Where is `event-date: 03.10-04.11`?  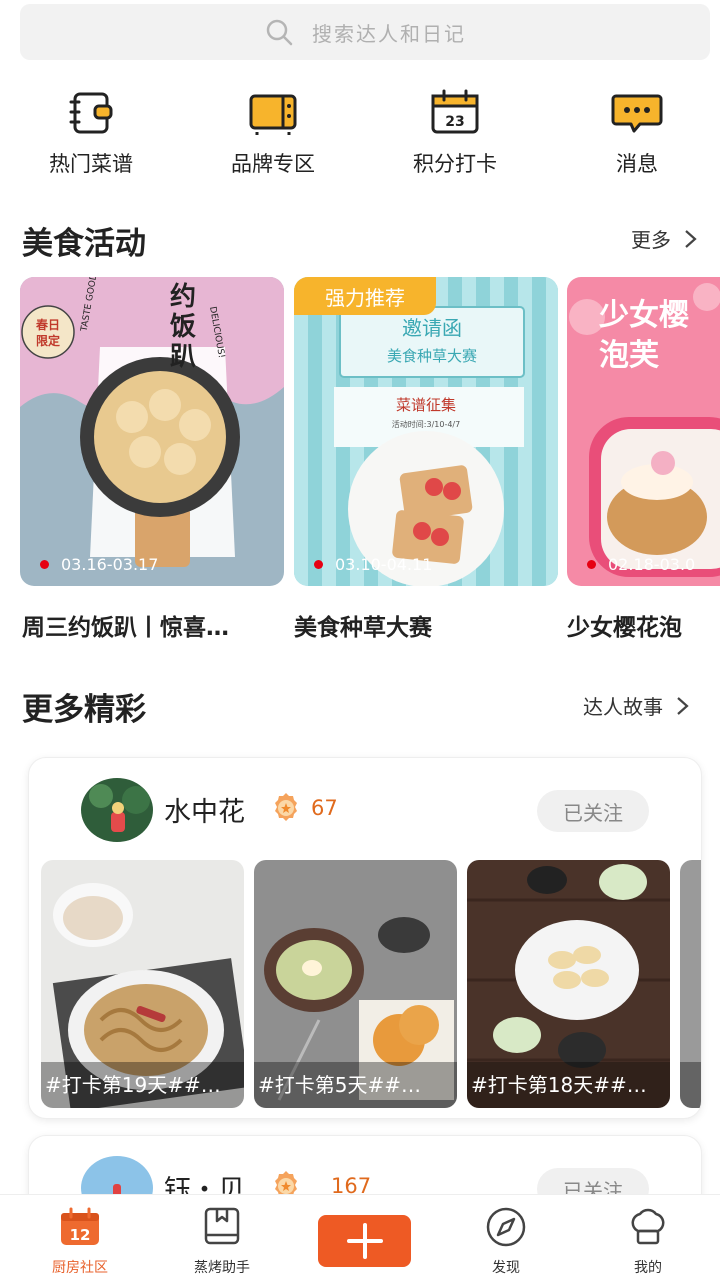 event-date: 03.10-04.11 is located at coordinates (373, 564).